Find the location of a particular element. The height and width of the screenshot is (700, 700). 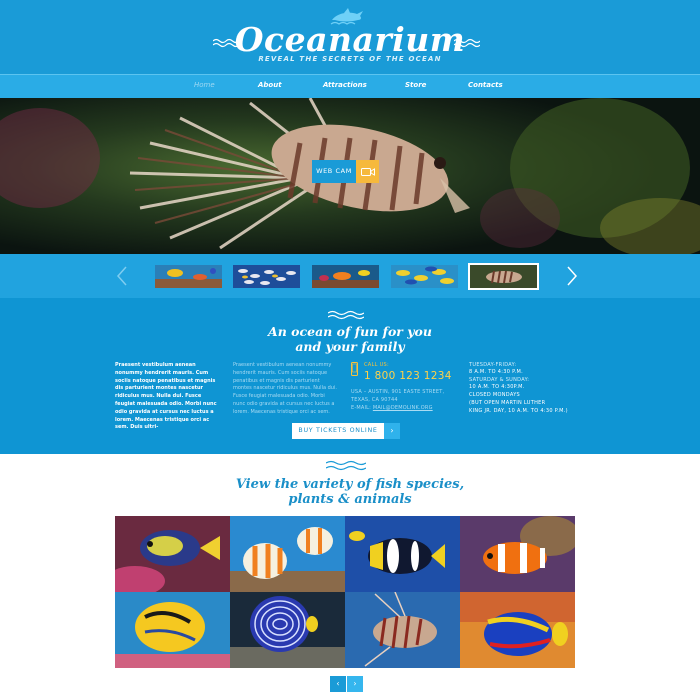

nav-item-about: About is located at coordinates (270, 85).